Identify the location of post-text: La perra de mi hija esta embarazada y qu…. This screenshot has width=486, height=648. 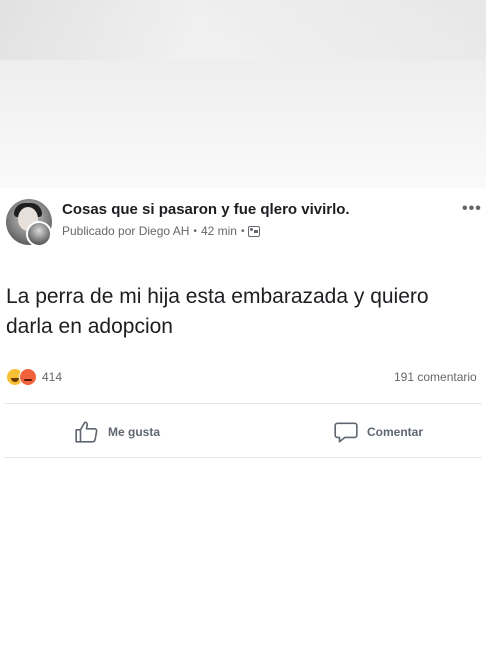
(217, 311).